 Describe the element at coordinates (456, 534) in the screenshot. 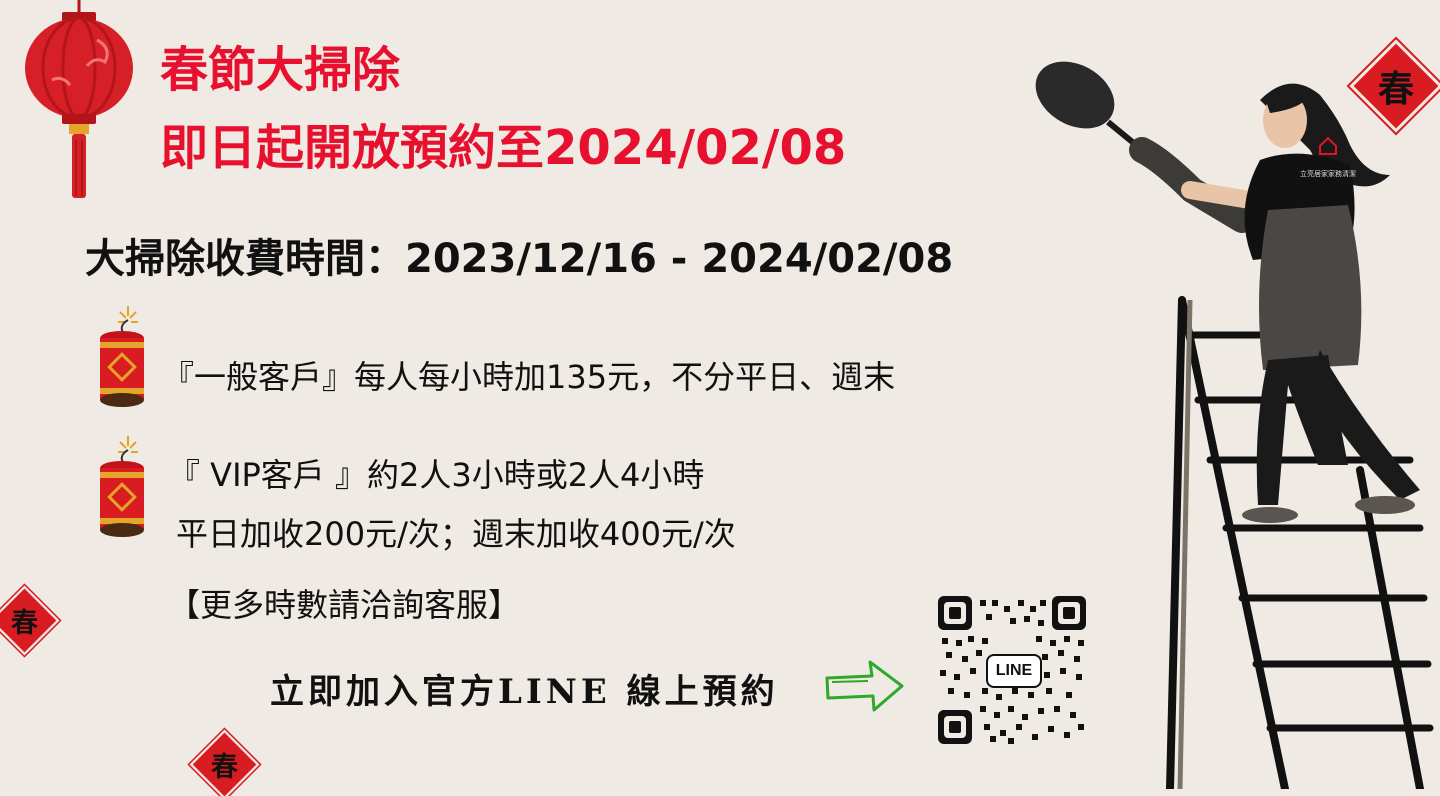

I see `vip-customer-surcharge: 平日加收200元/次；週末加收400元/次` at that location.